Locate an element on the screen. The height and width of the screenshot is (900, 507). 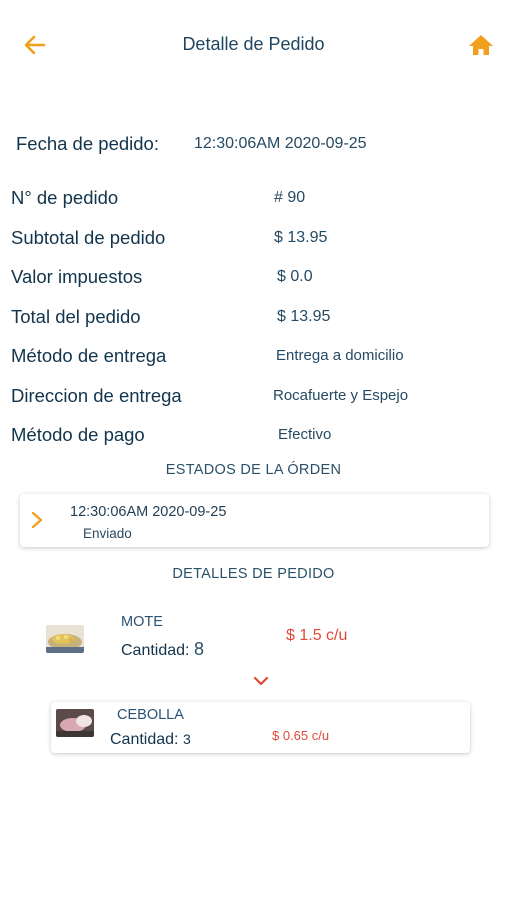
delivery-address-value: Rocafuerte y Espejo is located at coordinates (341, 395).